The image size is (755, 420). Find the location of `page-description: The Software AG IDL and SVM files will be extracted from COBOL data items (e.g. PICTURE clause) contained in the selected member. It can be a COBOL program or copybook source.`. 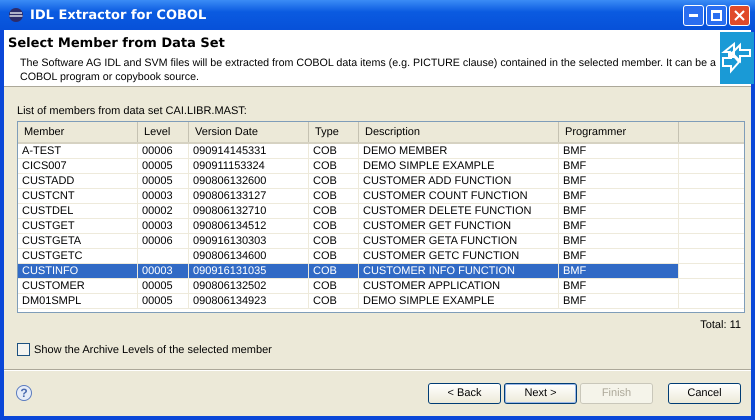

page-description: The Software AG IDL and SVM files will be extracted from COBOL data items (e.g. PICTURE clause) contained in the selected member. It can be a COBOL program or copybook source. is located at coordinates (368, 70).